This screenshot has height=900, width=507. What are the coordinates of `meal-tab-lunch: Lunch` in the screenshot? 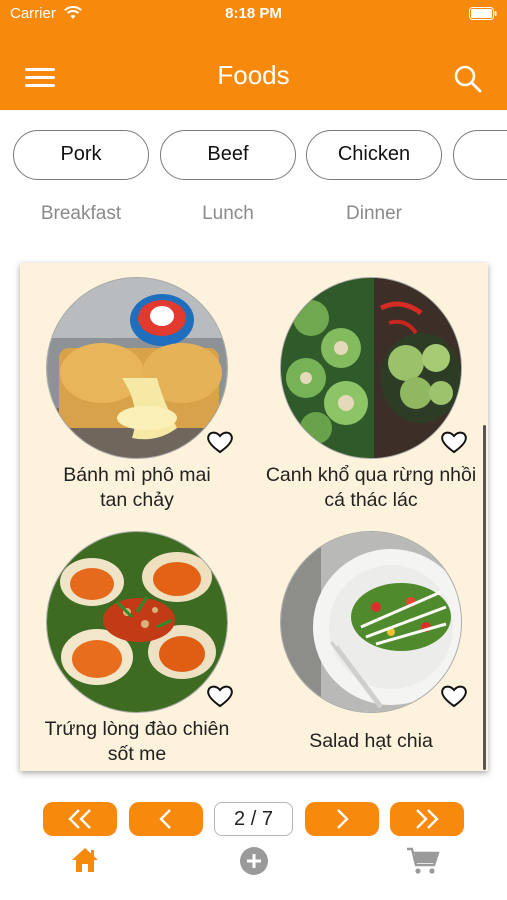 It's located at (228, 214).